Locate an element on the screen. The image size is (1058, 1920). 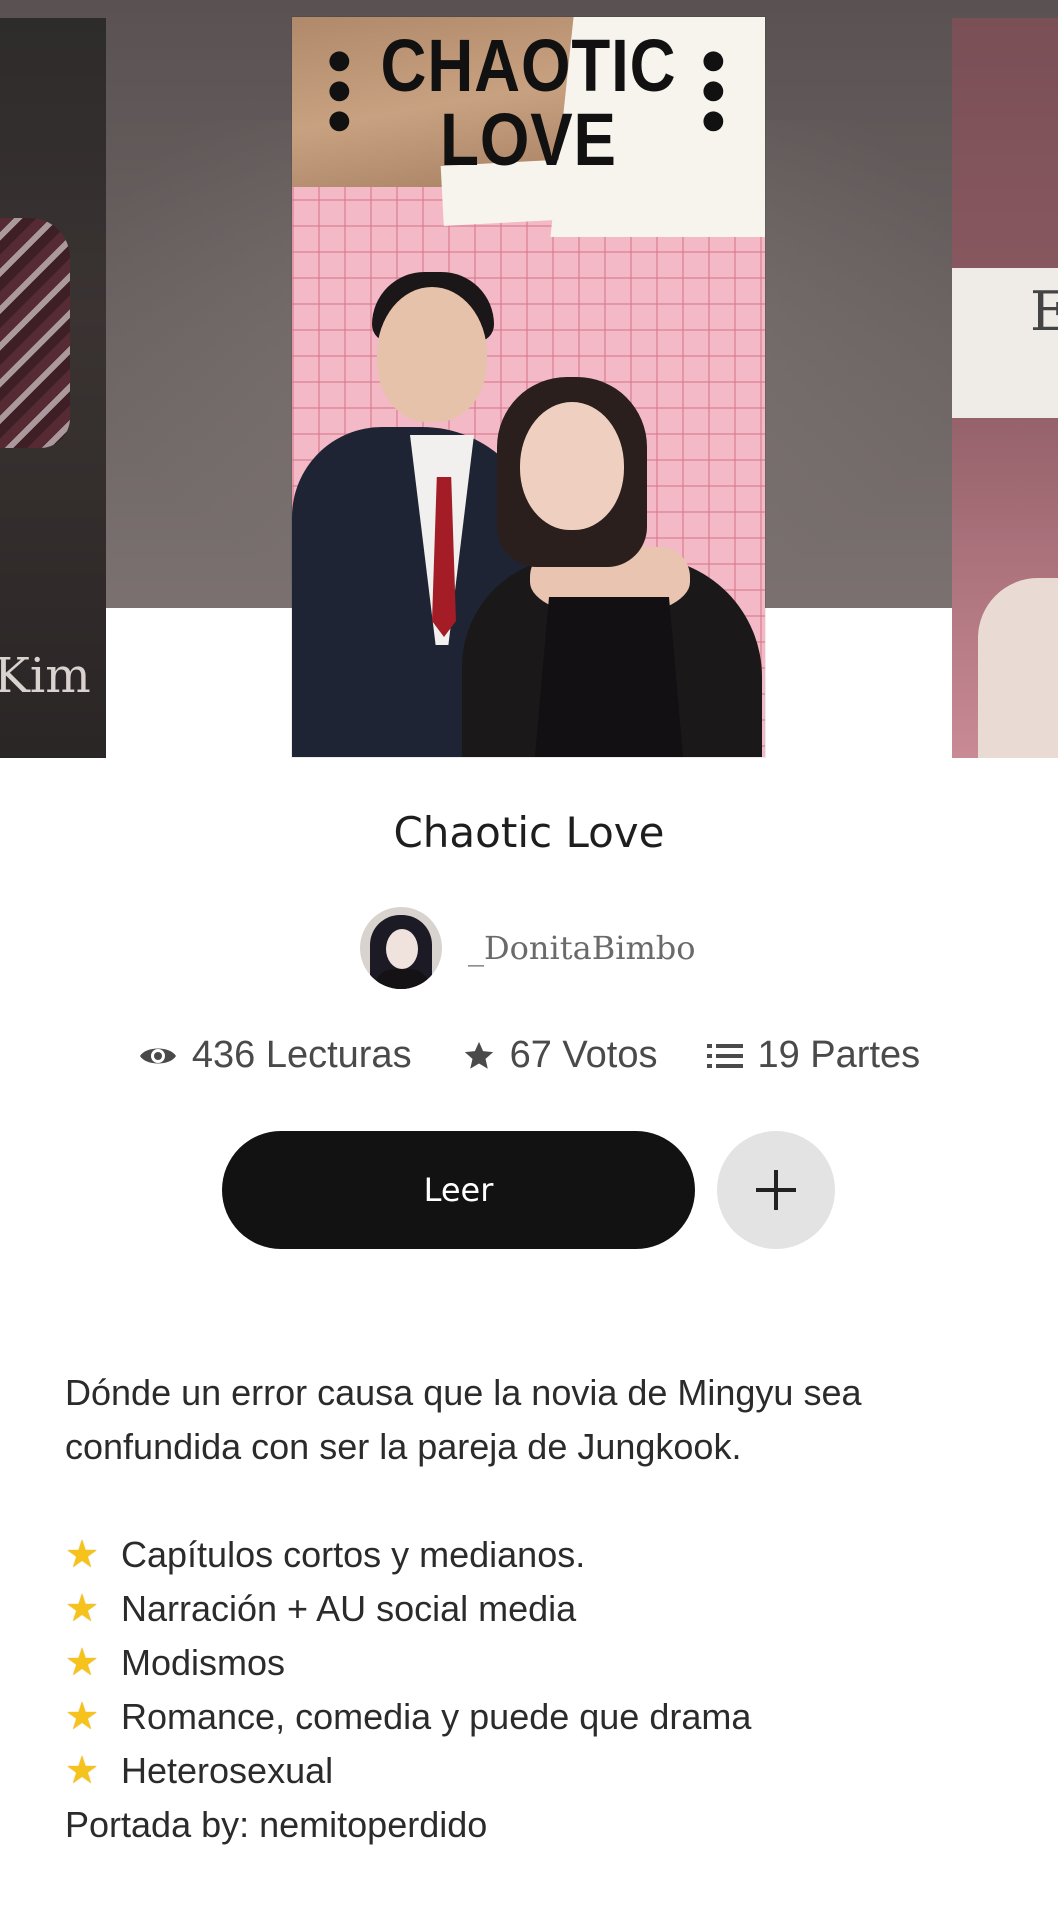
author-name: _DonitaBimbo is located at coordinates (582, 948).